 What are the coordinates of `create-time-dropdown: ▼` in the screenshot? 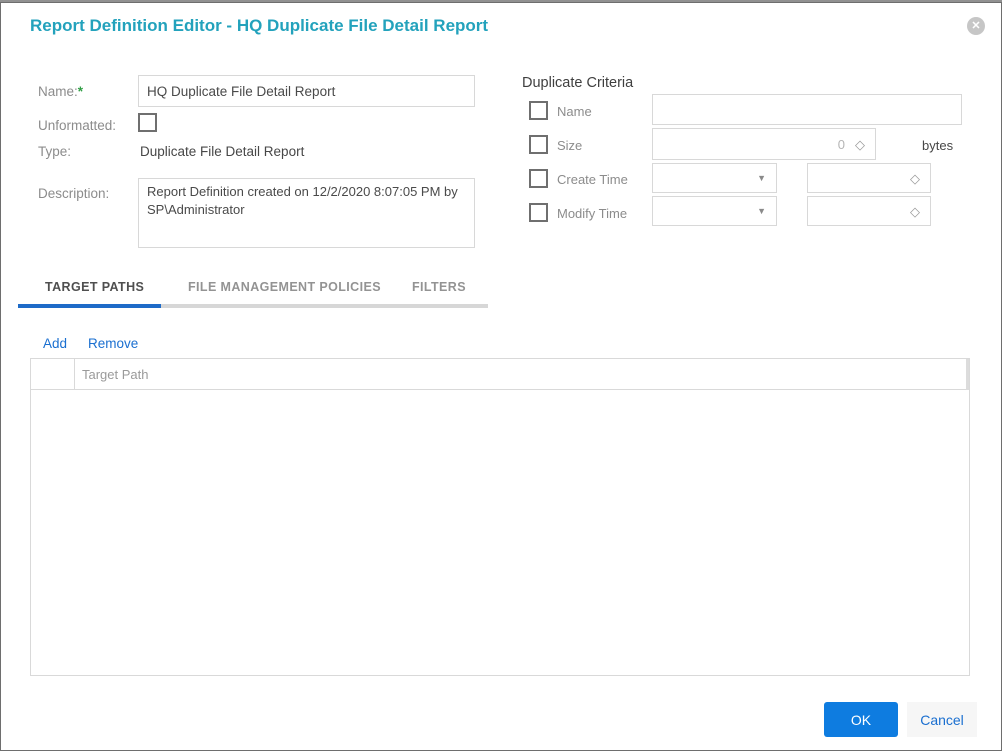 It's located at (714, 178).